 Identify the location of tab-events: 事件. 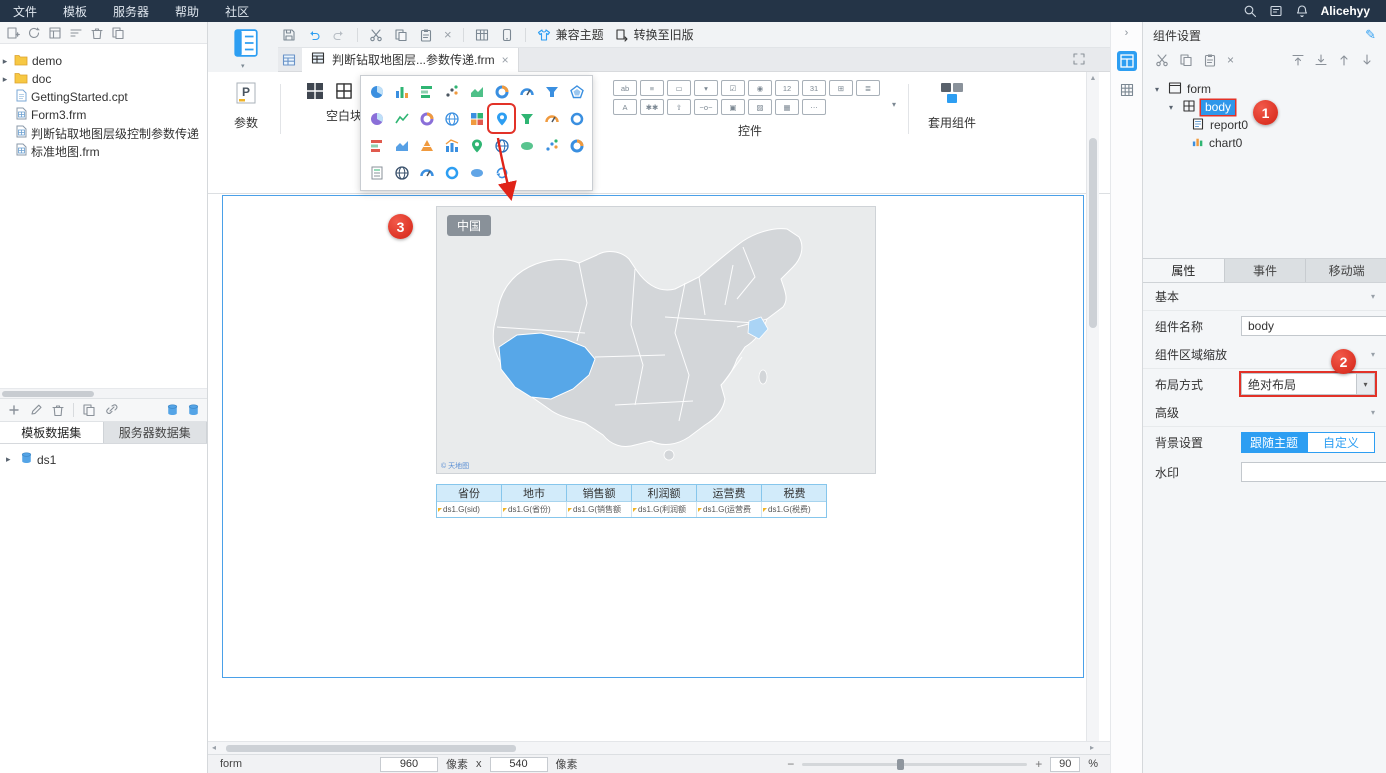
(1265, 270).